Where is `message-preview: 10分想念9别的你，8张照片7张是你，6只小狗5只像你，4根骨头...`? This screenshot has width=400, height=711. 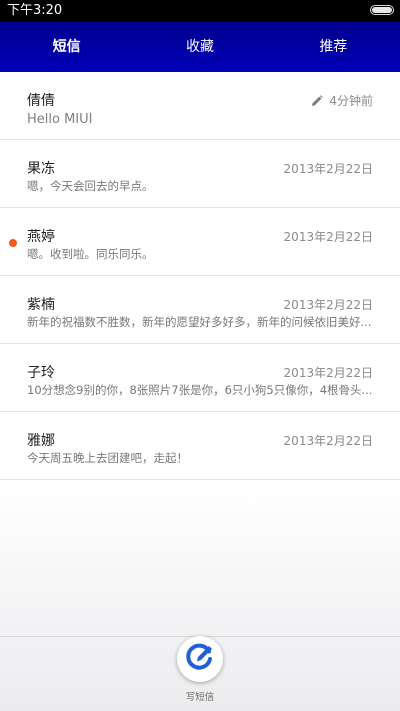 message-preview: 10分想念9别的你，8张照片7张是你，6只小狗5只像你，4根骨头... is located at coordinates (200, 390).